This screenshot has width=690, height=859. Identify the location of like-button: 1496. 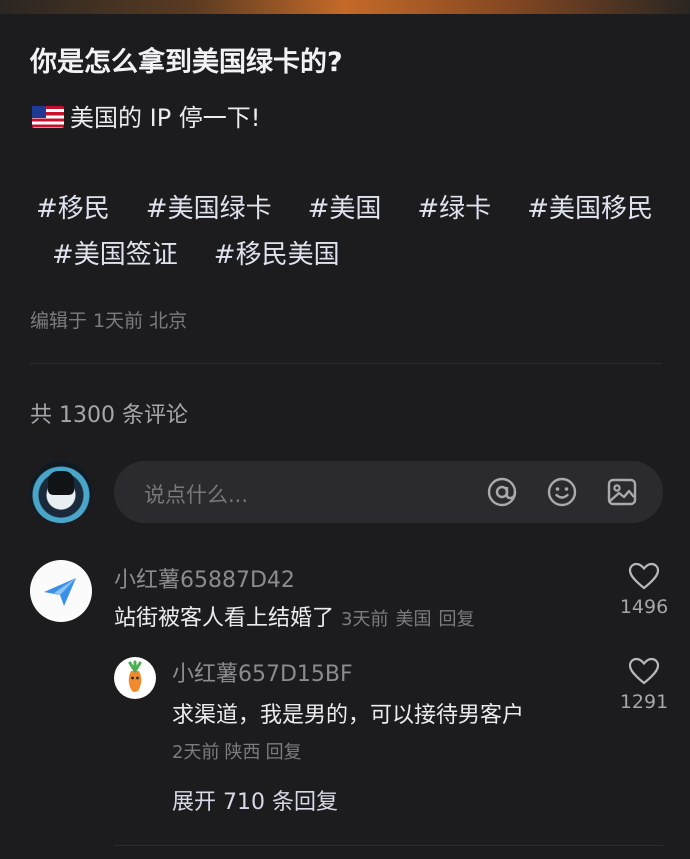
(644, 590).